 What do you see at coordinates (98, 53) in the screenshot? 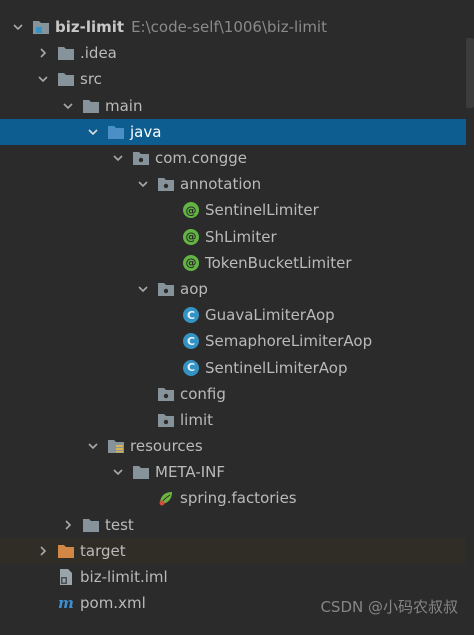
I see `folder-label: .idea` at bounding box center [98, 53].